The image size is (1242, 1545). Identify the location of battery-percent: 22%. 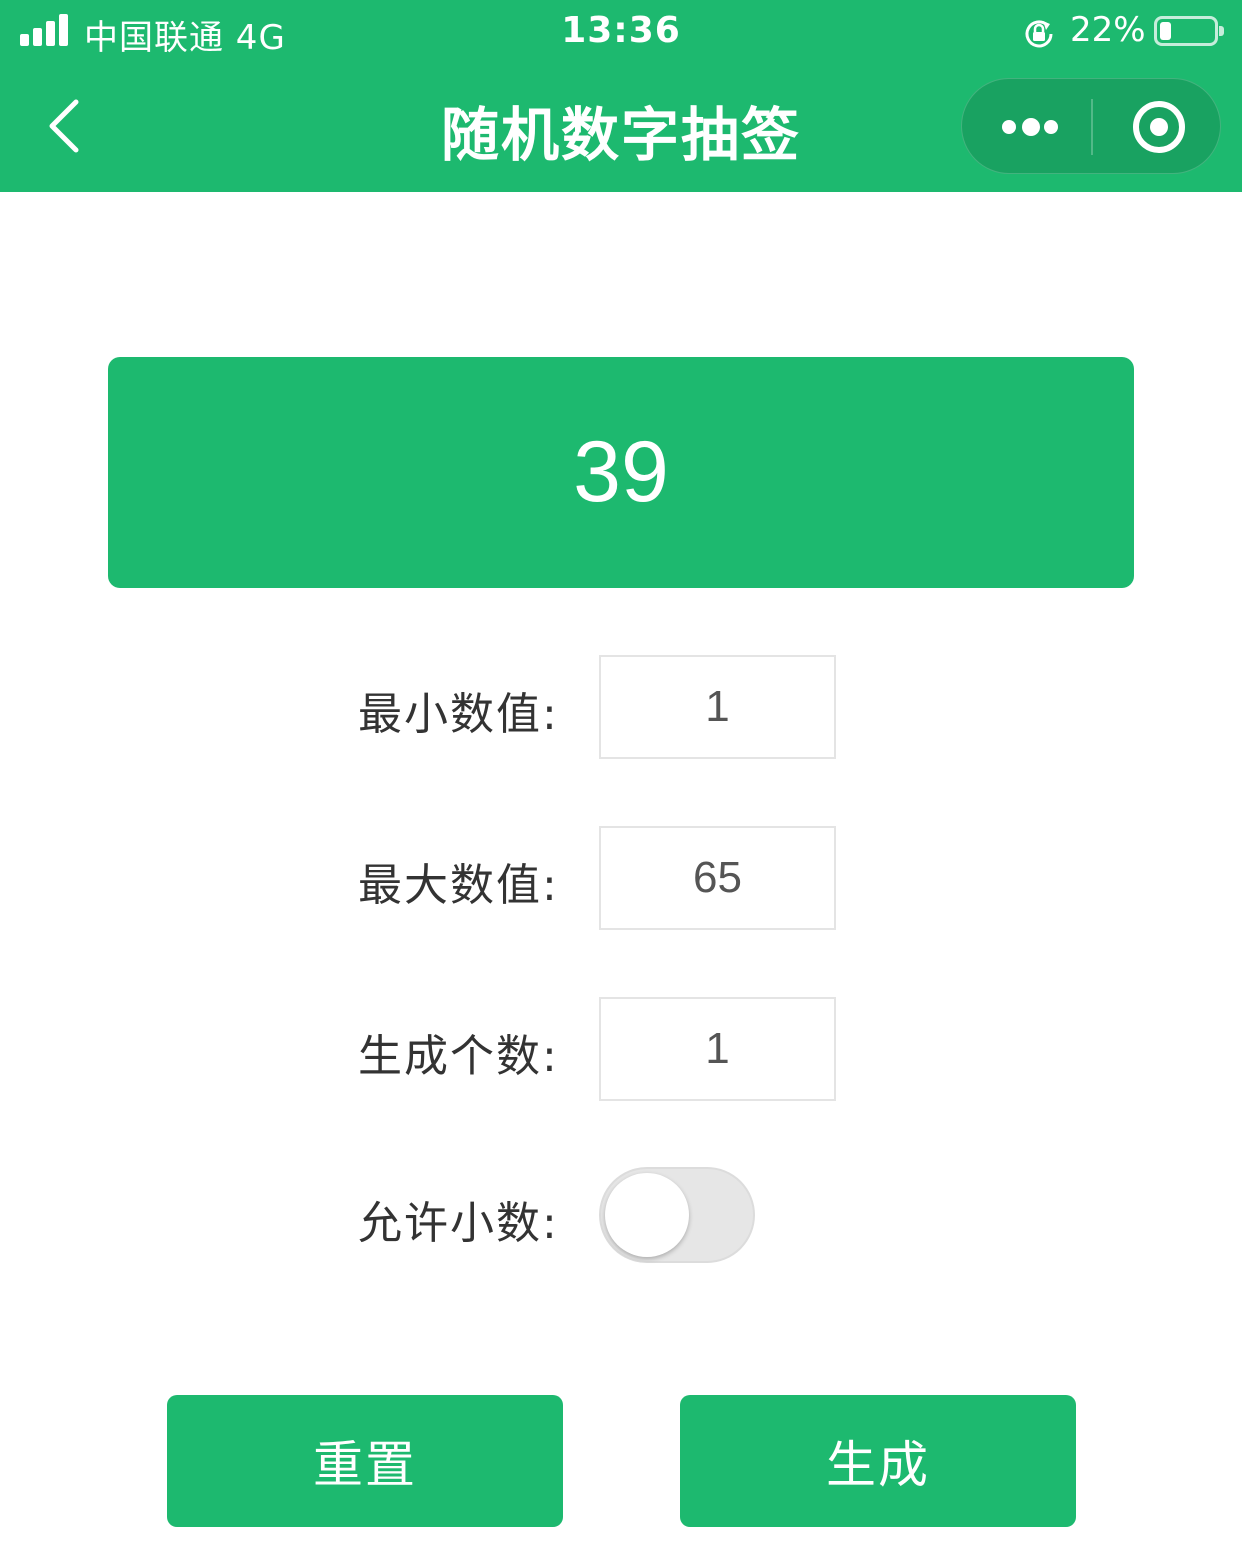
(1108, 30).